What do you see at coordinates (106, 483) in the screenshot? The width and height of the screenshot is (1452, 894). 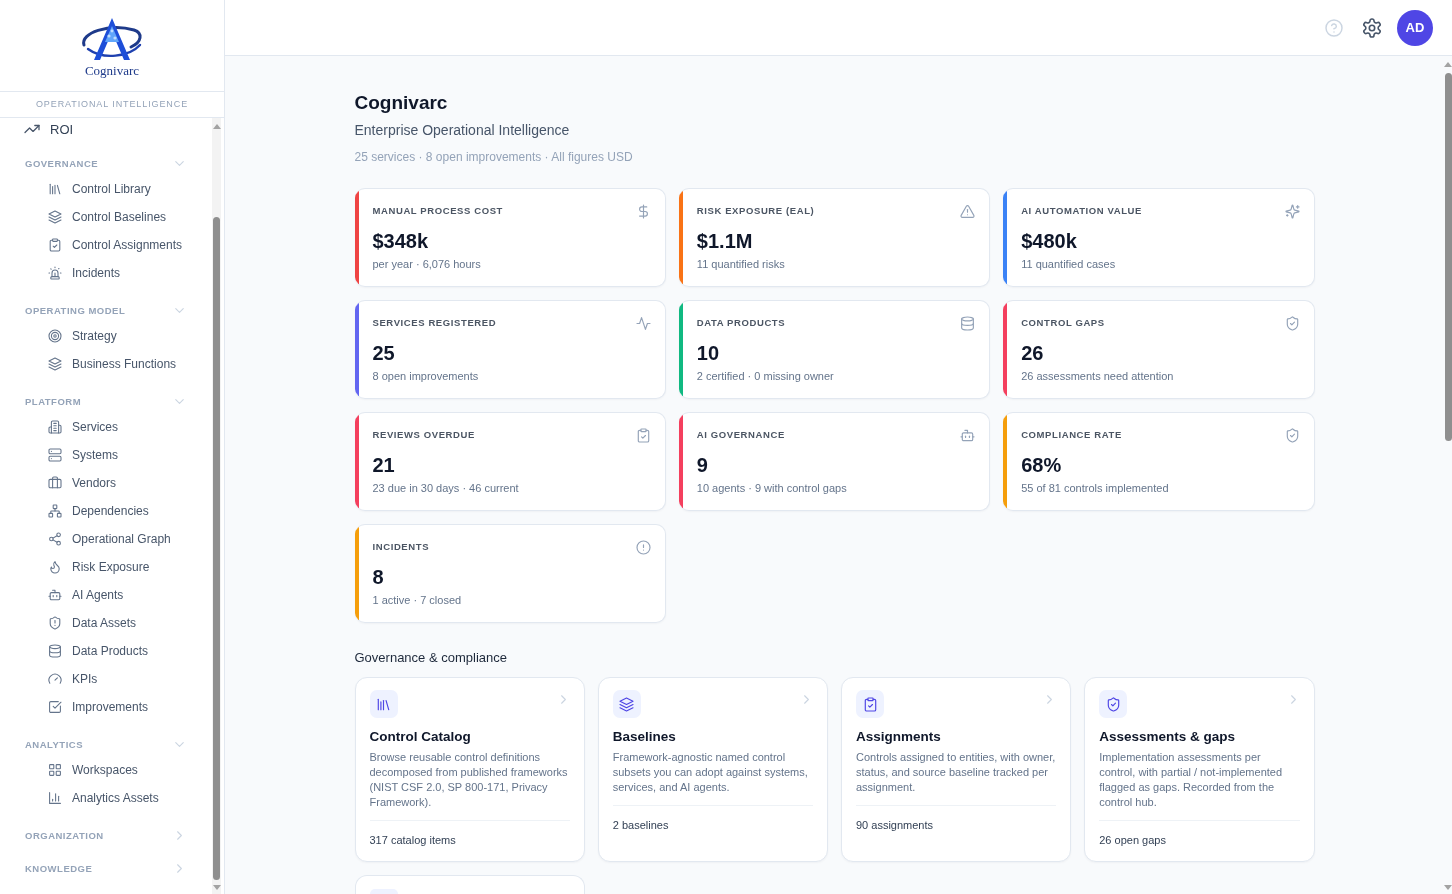 I see `nav-item: Vendors` at bounding box center [106, 483].